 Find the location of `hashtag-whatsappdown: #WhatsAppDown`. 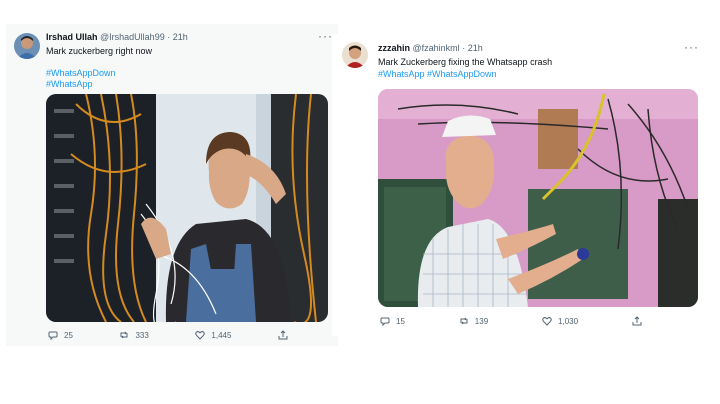

hashtag-whatsappdown: #WhatsAppDown is located at coordinates (81, 73).